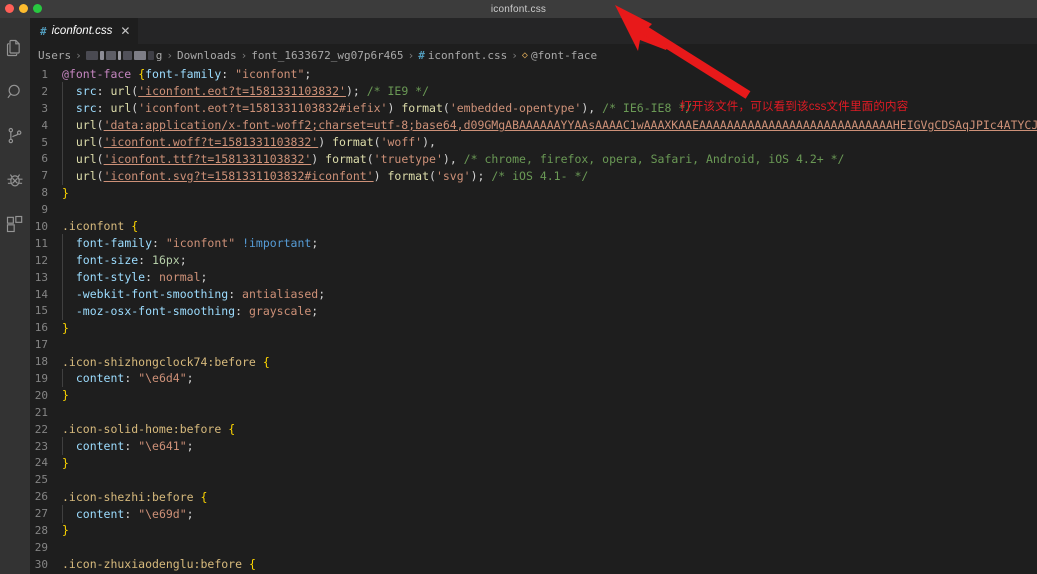  I want to click on line-number: 9, so click(44, 210).